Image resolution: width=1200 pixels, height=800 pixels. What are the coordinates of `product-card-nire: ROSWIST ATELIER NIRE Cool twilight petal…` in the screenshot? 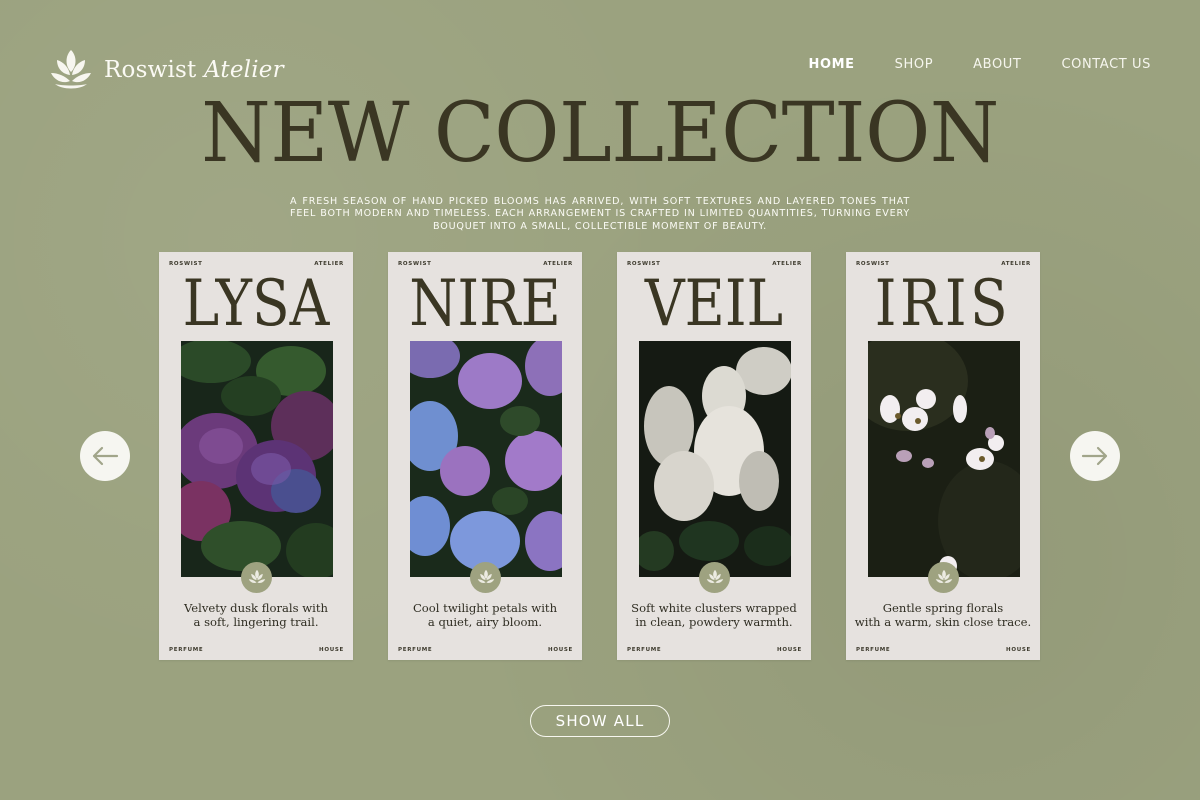 It's located at (485, 456).